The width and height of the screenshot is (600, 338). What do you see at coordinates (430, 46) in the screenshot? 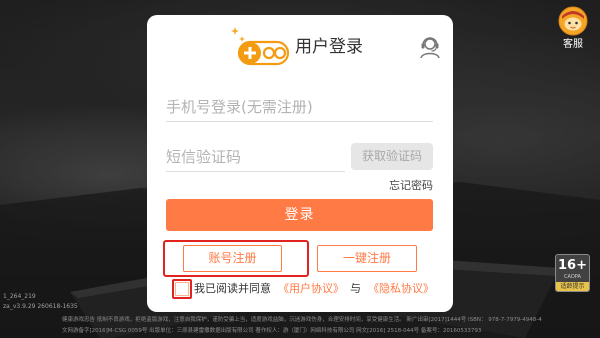
I see `headset-icon` at bounding box center [430, 46].